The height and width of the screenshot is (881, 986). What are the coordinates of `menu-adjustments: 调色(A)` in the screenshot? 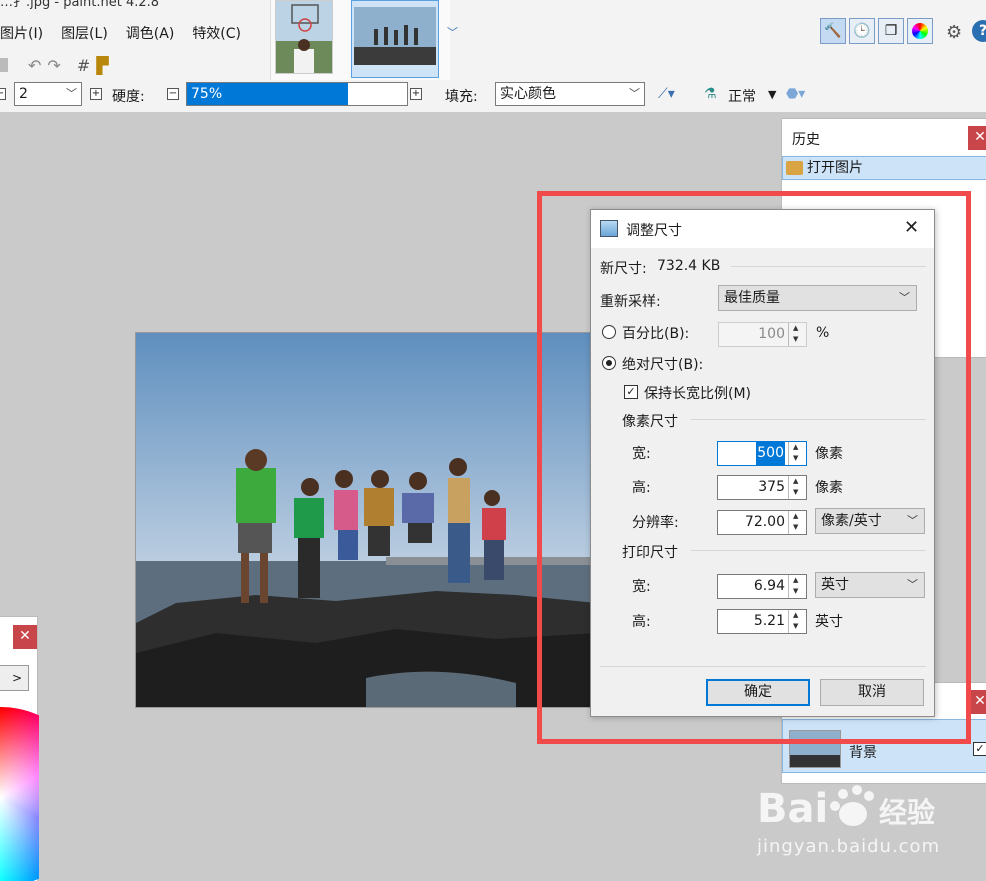 It's located at (150, 34).